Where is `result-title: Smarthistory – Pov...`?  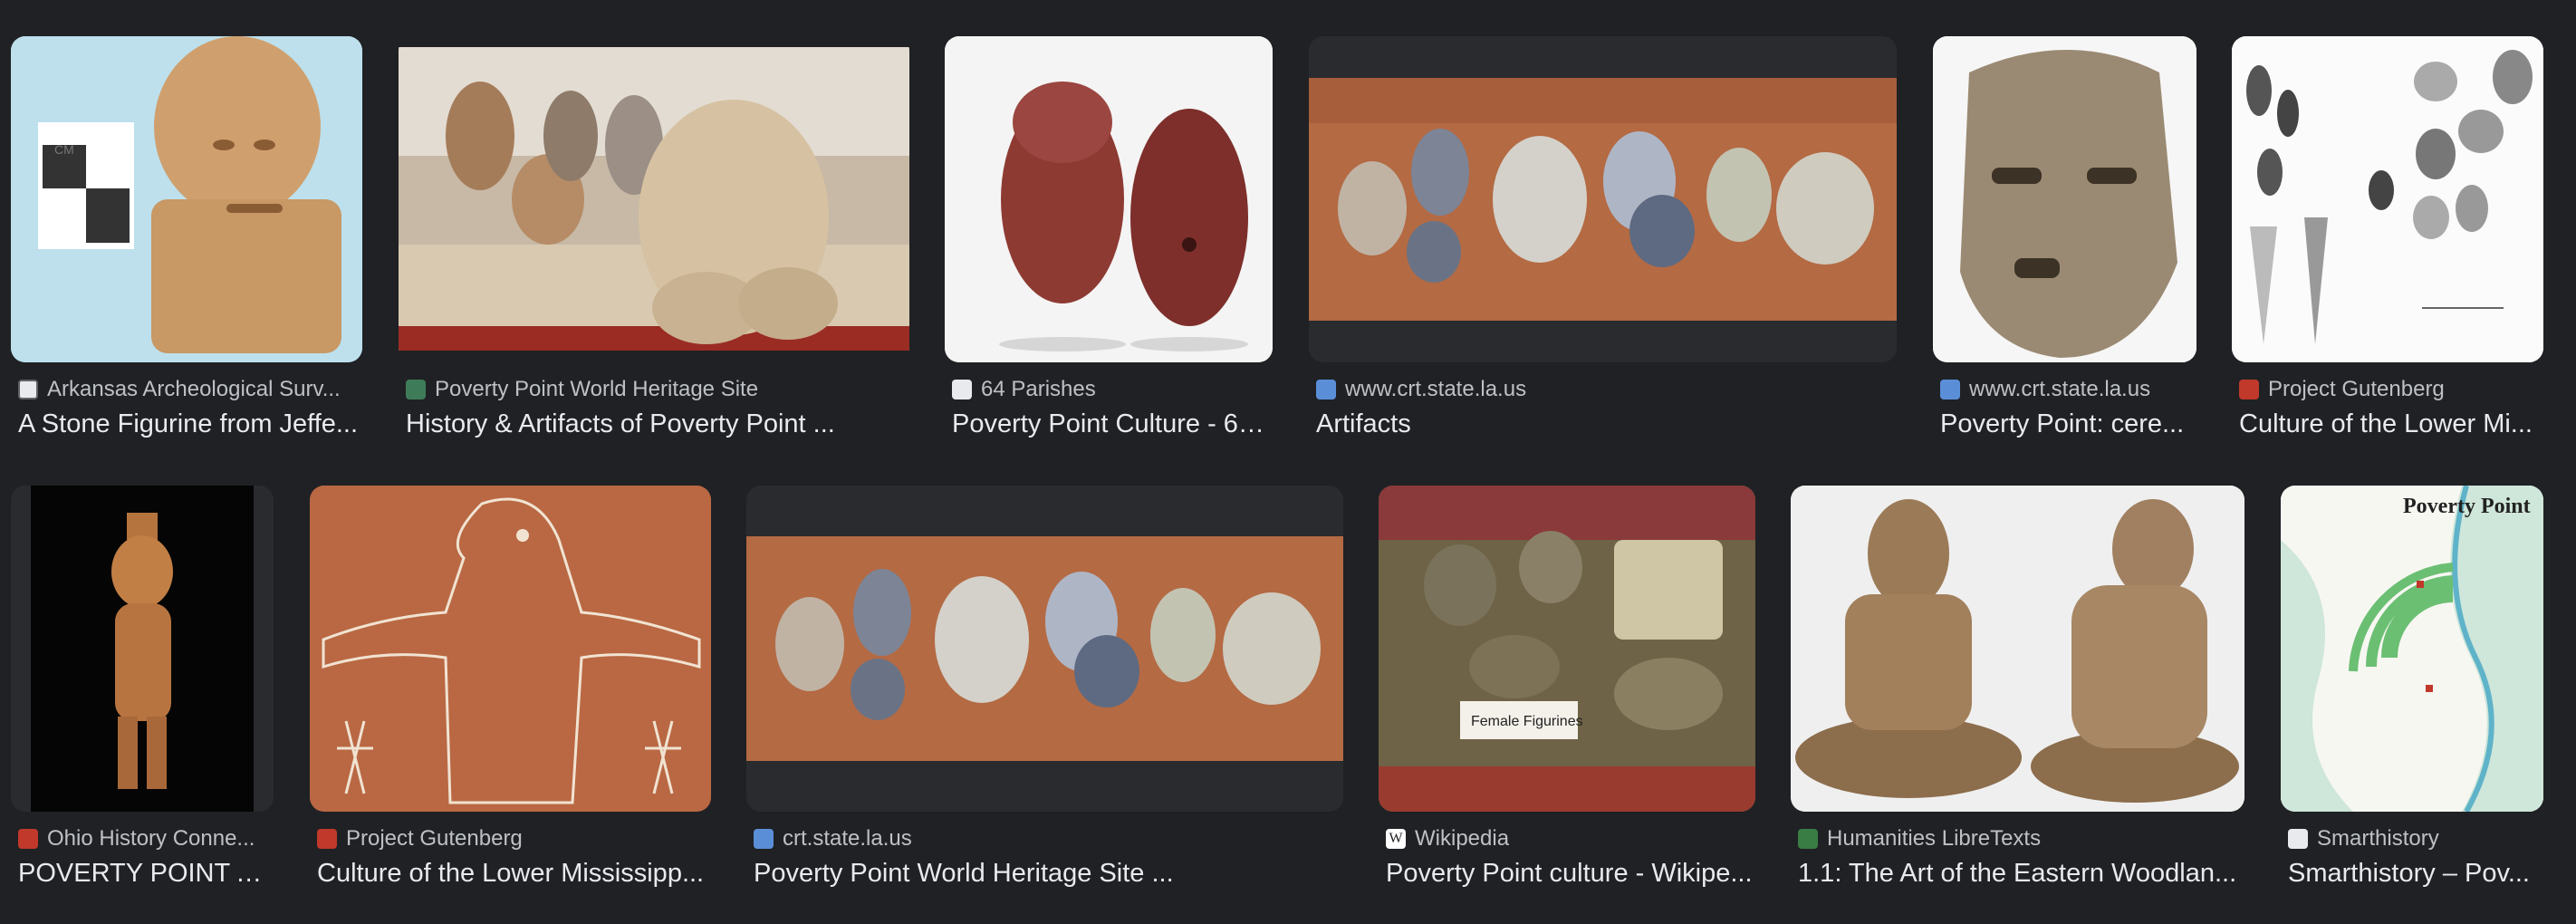
result-title: Smarthistory – Pov... is located at coordinates (2415, 874).